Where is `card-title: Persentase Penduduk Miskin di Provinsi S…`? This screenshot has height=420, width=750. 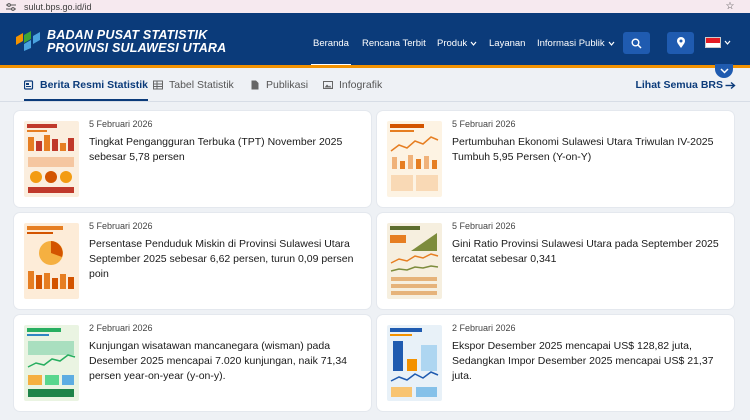
card-title: Persentase Penduduk Miskin di Provinsi S… is located at coordinates (227, 259).